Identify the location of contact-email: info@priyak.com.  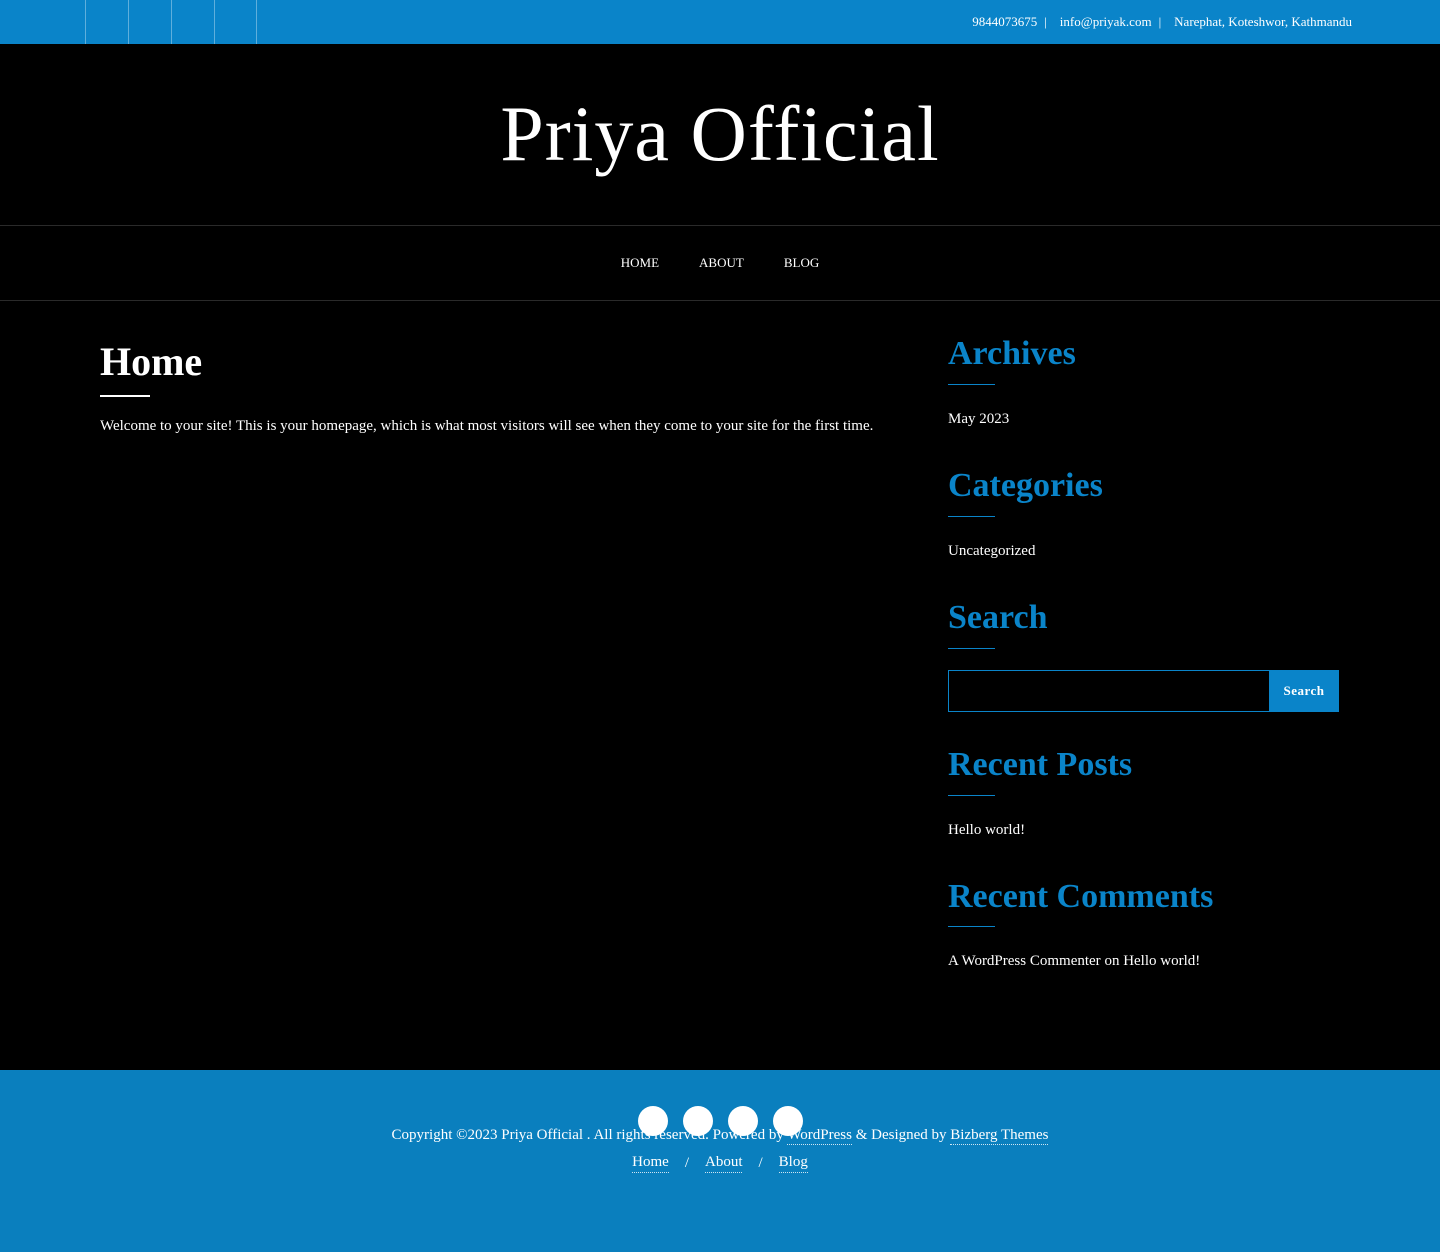
(1105, 21).